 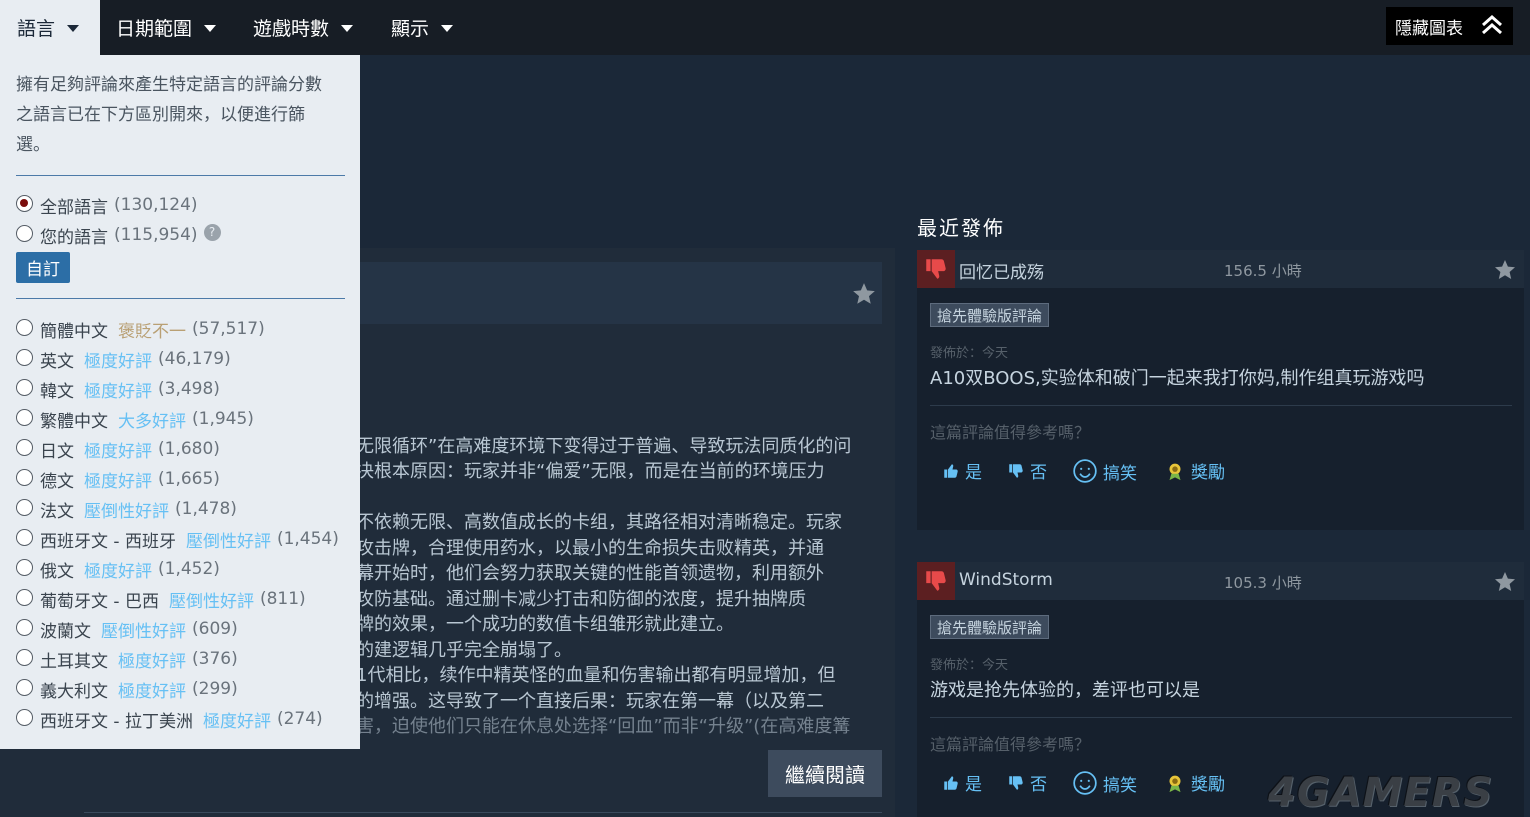 What do you see at coordinates (127, 689) in the screenshot?
I see `language-option: 義大利文 極度好評 (299)` at bounding box center [127, 689].